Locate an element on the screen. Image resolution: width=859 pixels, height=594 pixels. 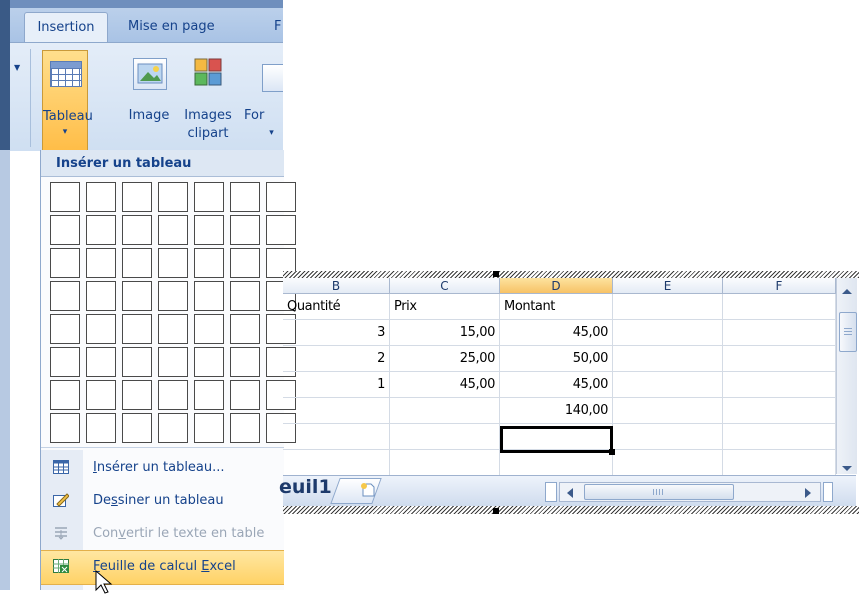
sheet-cell: 140,00 is located at coordinates (556, 411).